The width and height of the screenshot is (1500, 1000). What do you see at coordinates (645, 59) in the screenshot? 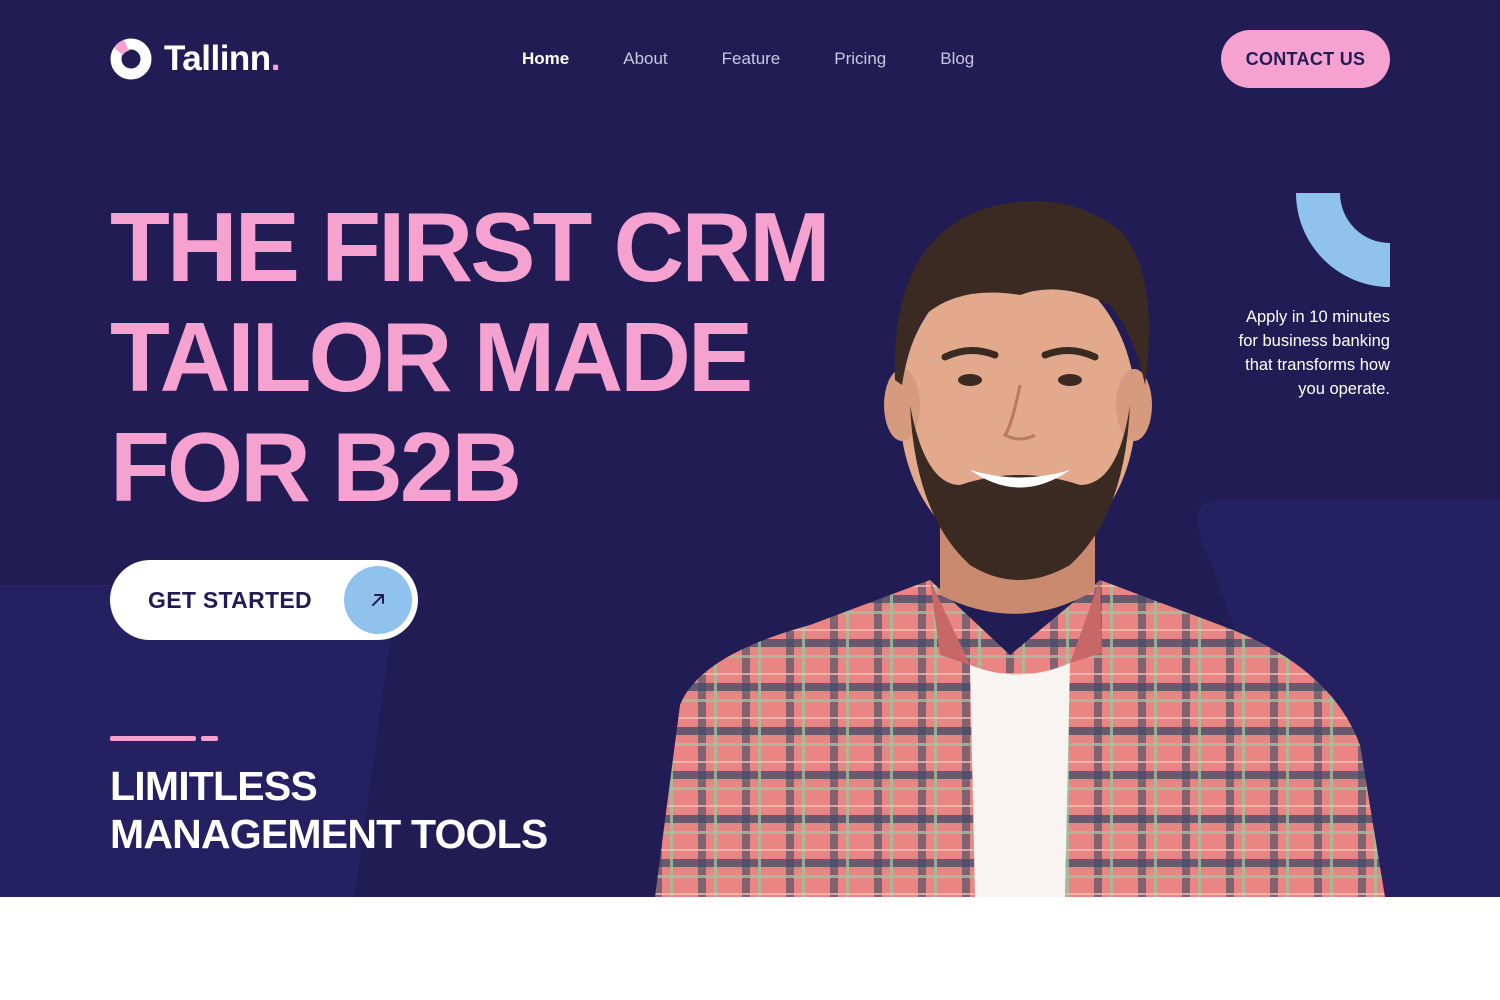
I see `nav-item-about: About` at bounding box center [645, 59].